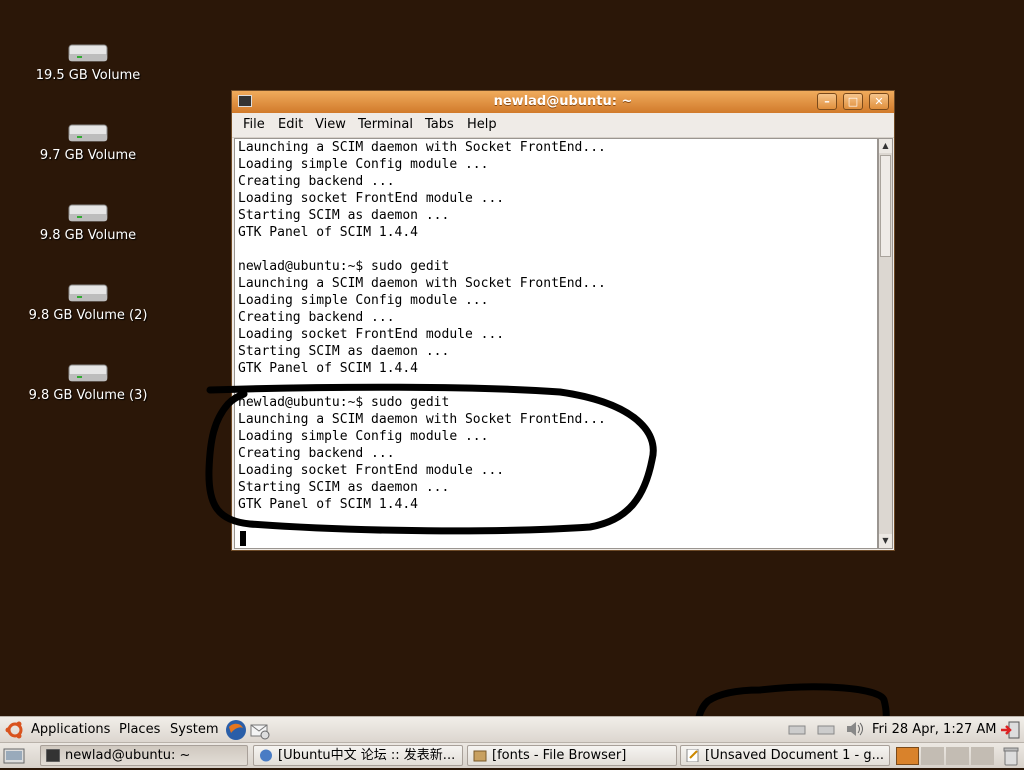 The image size is (1024, 770). I want to click on menu-view: View, so click(330, 124).